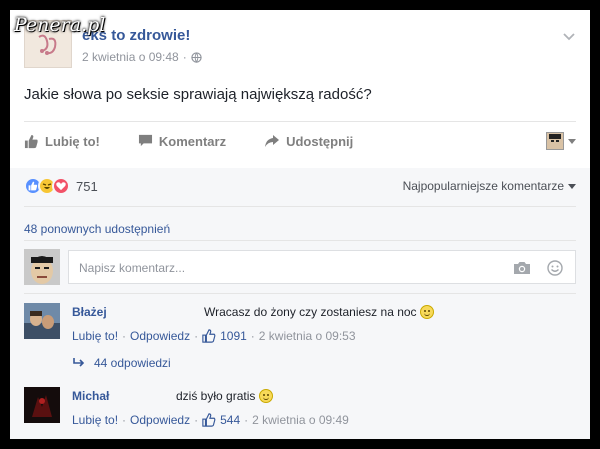 The image size is (600, 449). Describe the element at coordinates (216, 396) in the screenshot. I see `comment-text-content: dziś było gratis` at that location.